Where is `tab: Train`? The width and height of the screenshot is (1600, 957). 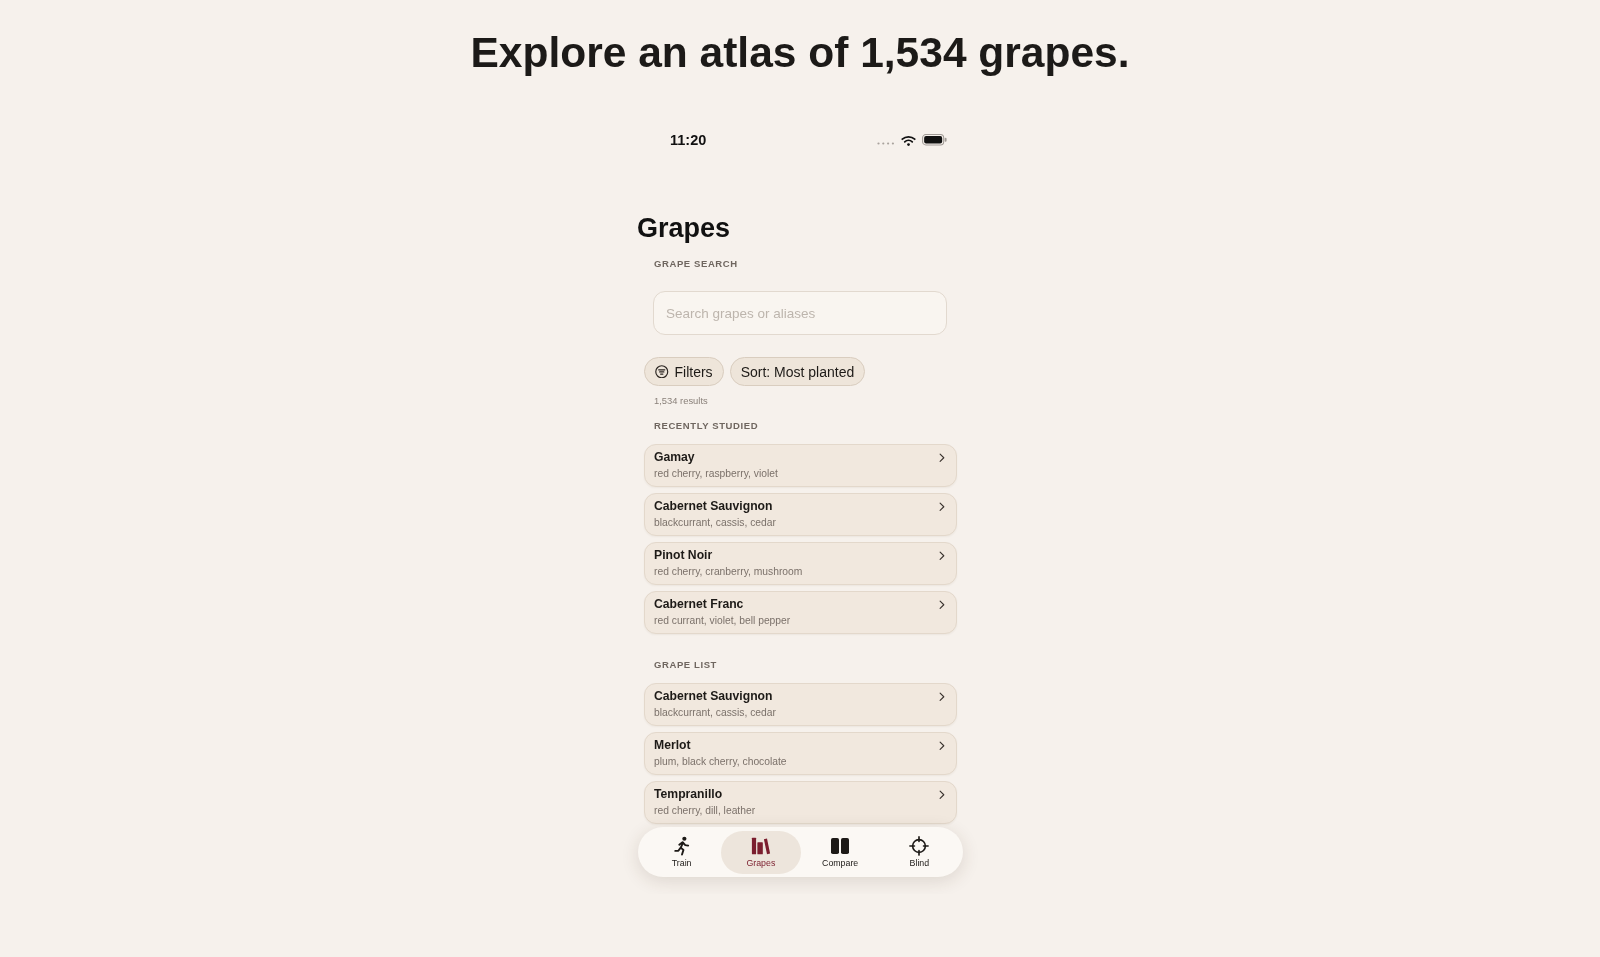 tab: Train is located at coordinates (682, 852).